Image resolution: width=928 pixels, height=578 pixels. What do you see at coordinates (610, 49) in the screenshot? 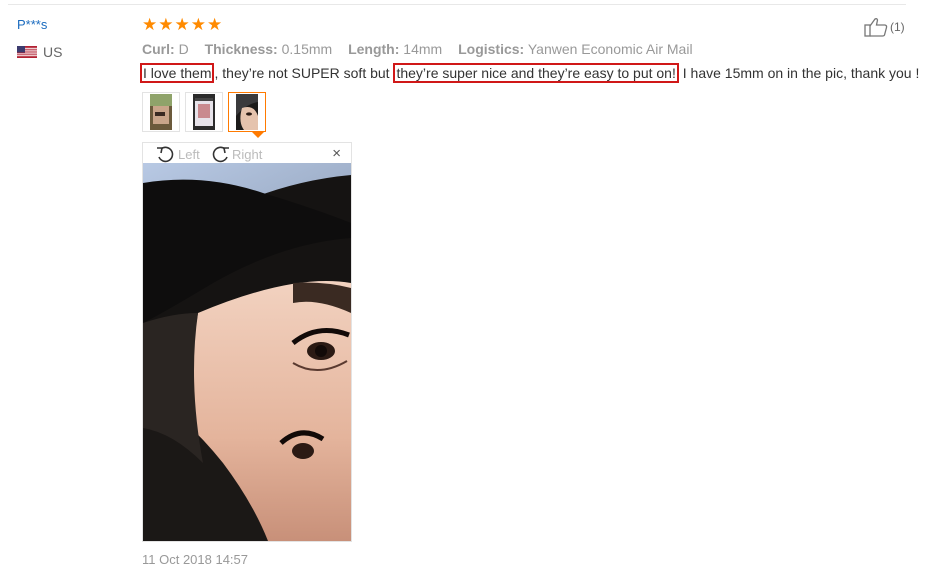
I see `attr-value: Yanwen Economic Air Mail` at bounding box center [610, 49].